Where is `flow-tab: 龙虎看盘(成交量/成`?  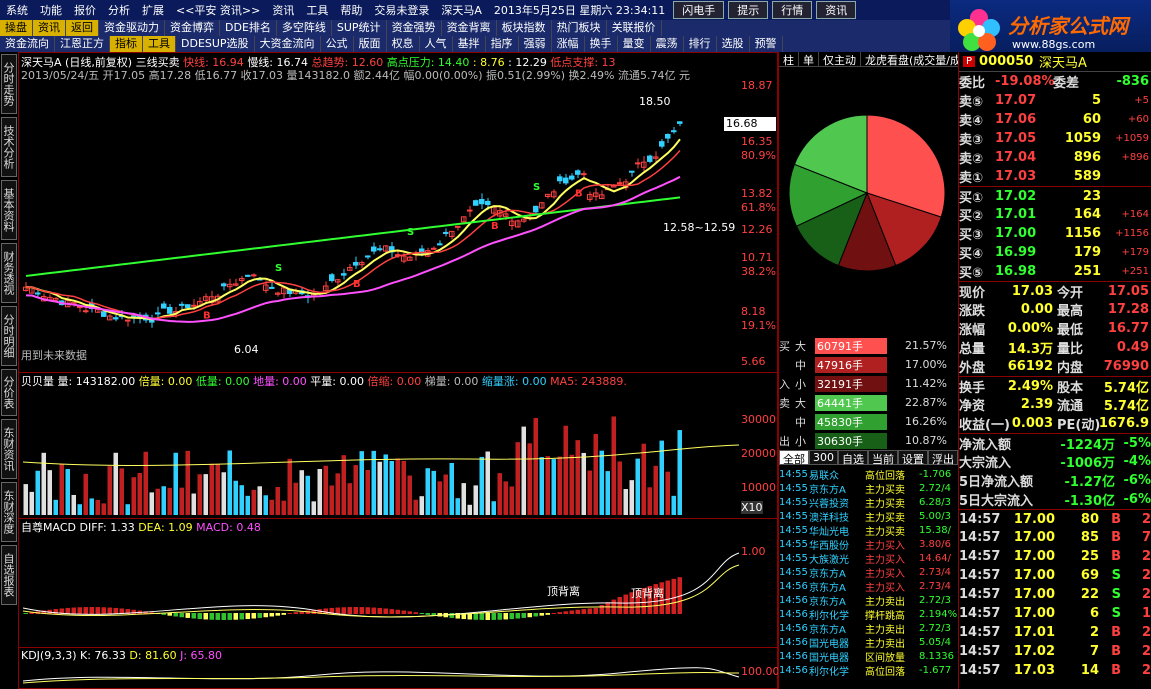 flow-tab: 龙虎看盘(成交量/成 is located at coordinates (913, 59).